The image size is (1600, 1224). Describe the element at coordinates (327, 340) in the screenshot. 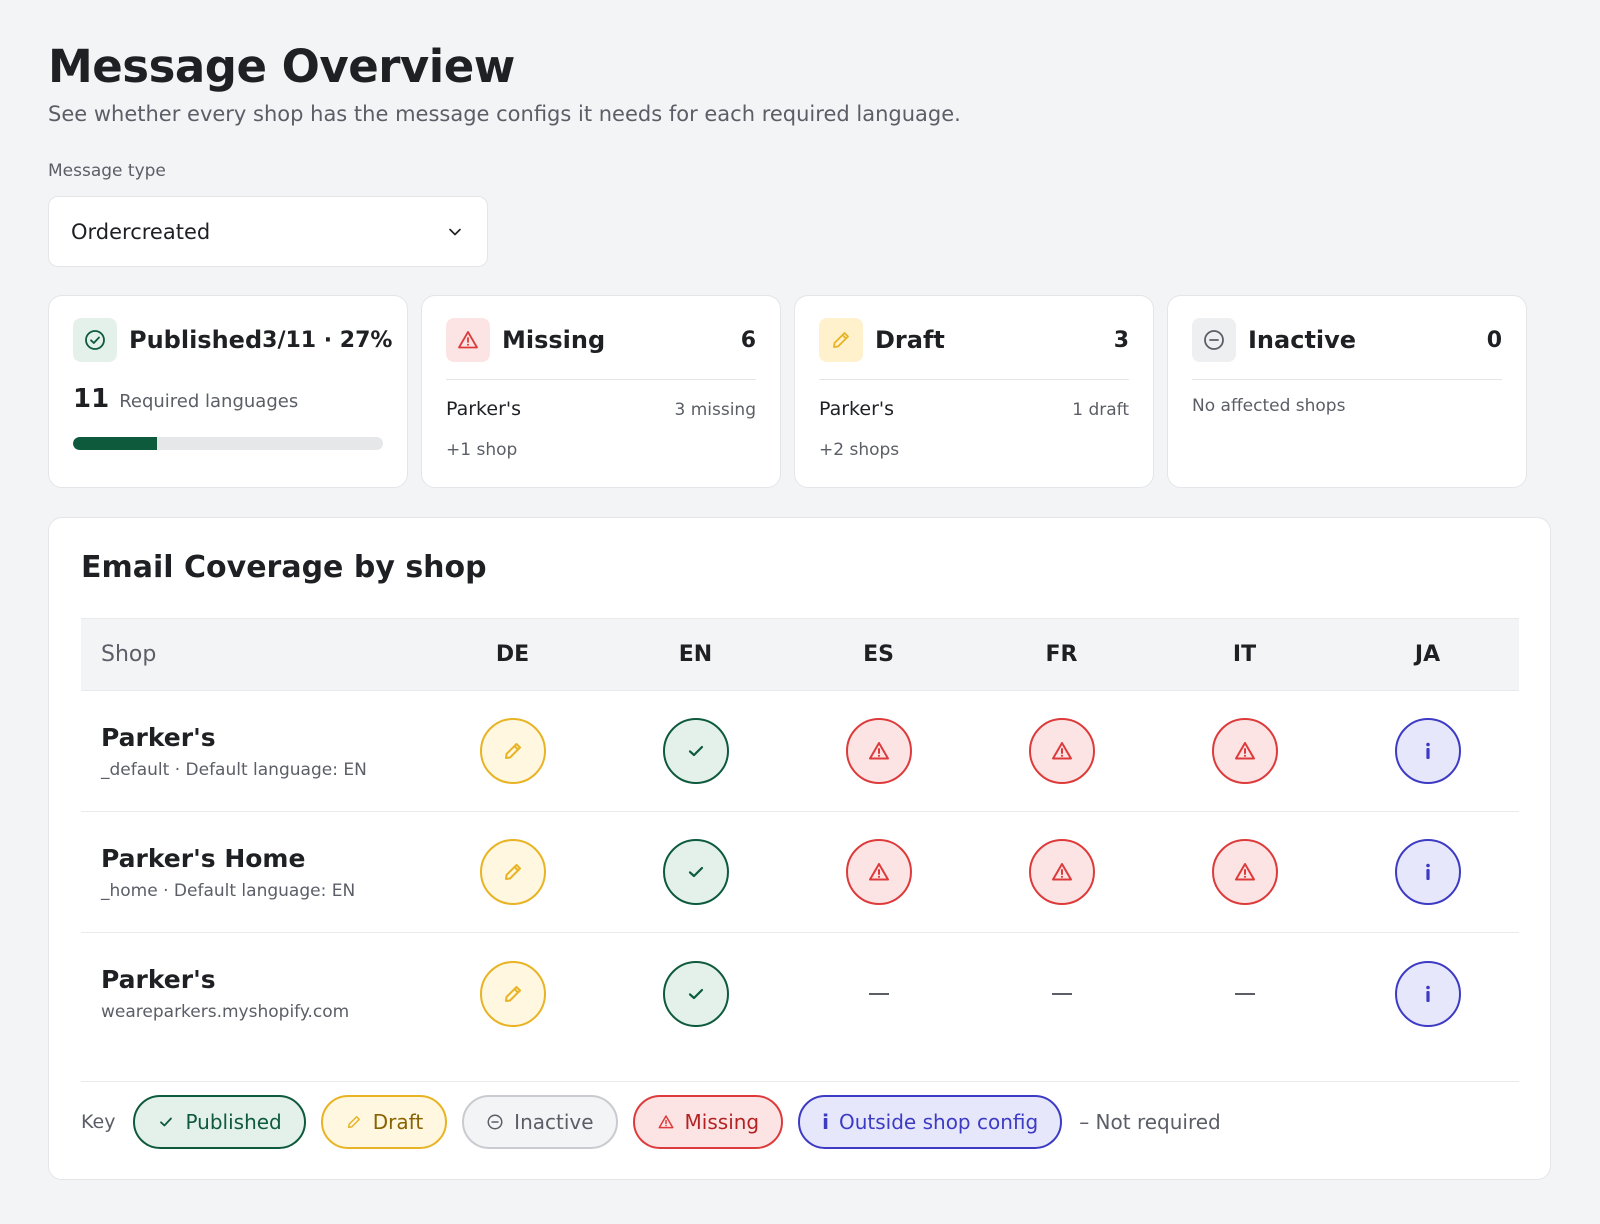

I see `published-count: 3/11 · 27%` at that location.